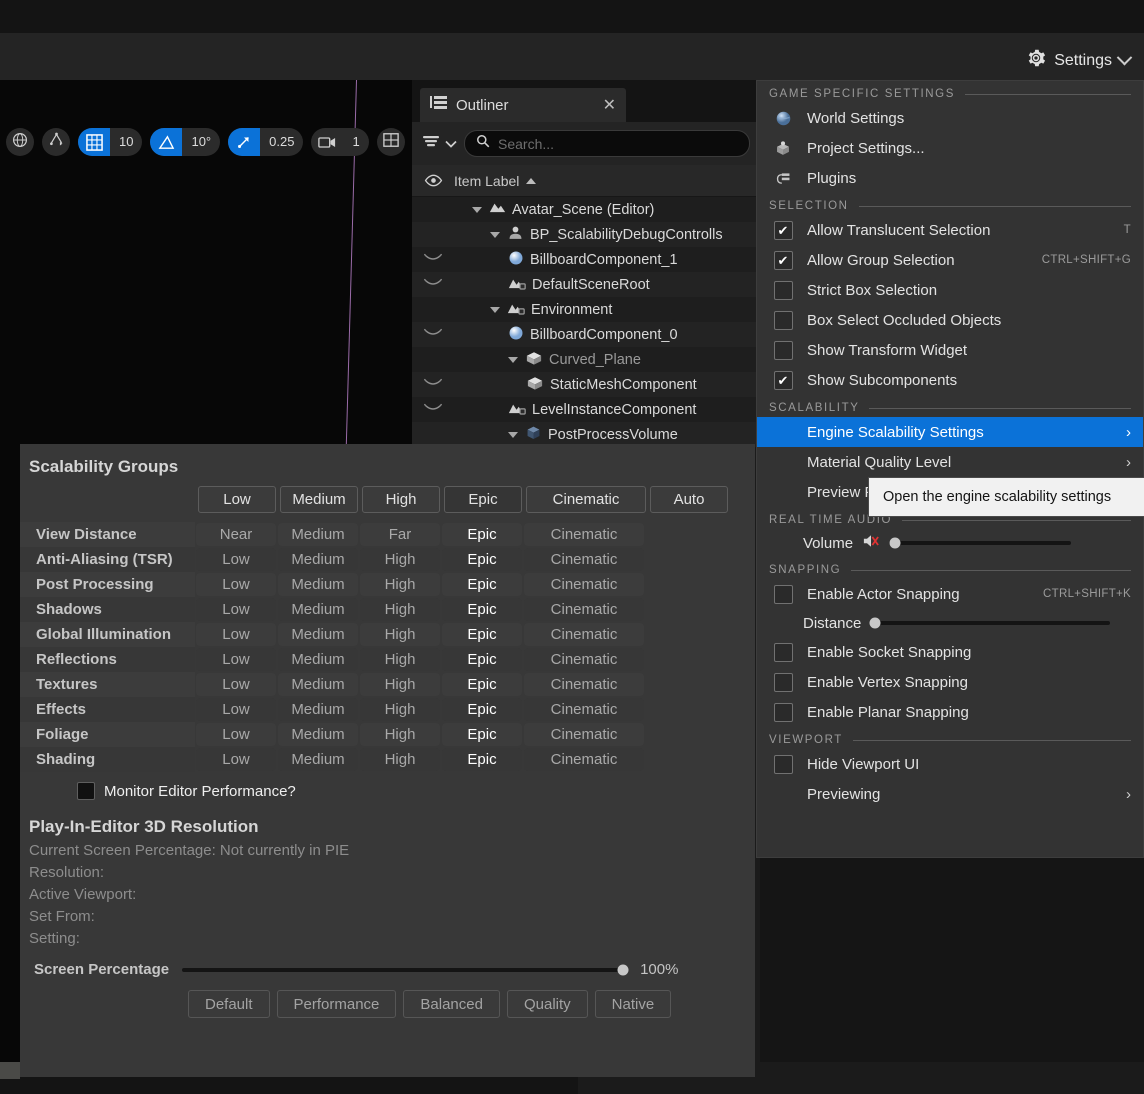 The image size is (1144, 1094). What do you see at coordinates (495, 181) in the screenshot?
I see `outliner-item-label-column: Item Label` at bounding box center [495, 181].